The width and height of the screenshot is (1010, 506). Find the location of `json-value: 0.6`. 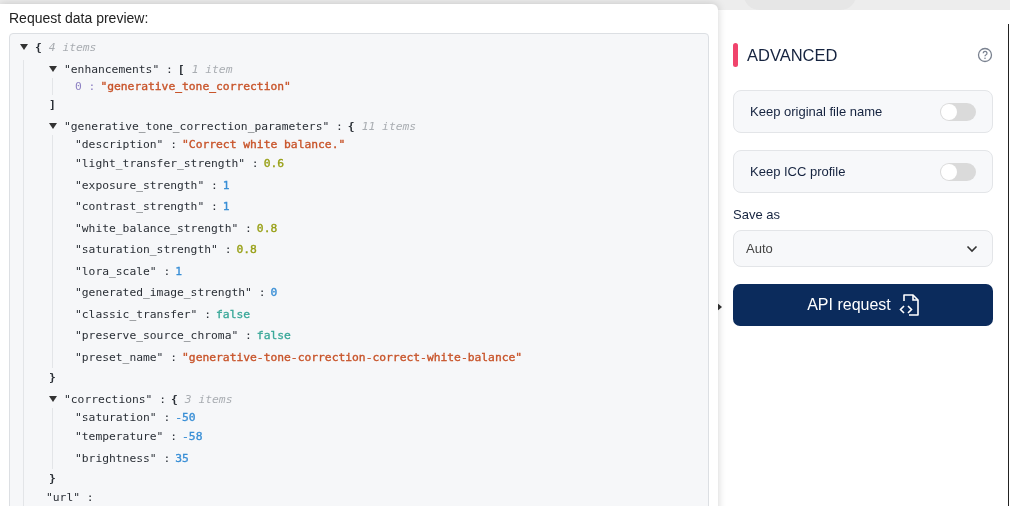

json-value: 0.6 is located at coordinates (274, 164).